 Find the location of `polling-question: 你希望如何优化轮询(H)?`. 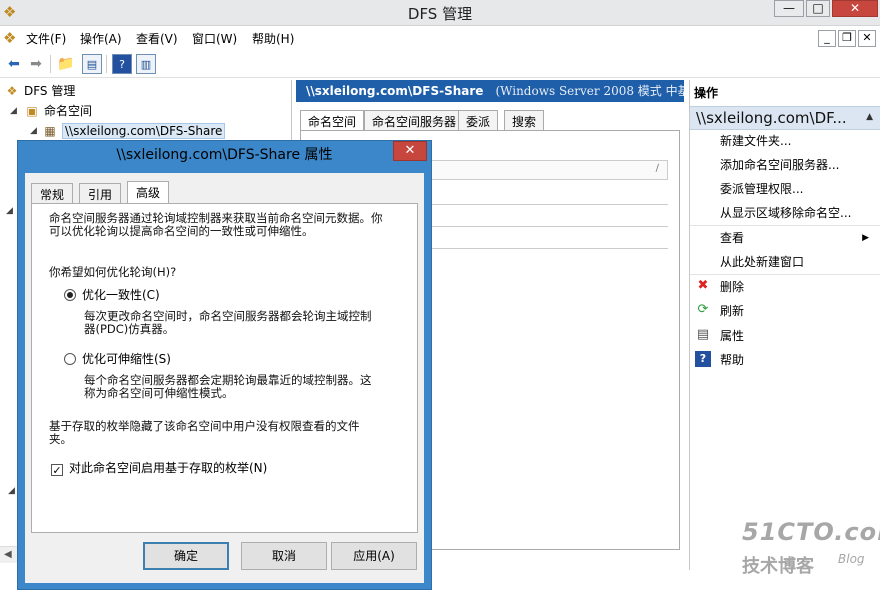

polling-question: 你希望如何优化轮询(H)? is located at coordinates (113, 272).